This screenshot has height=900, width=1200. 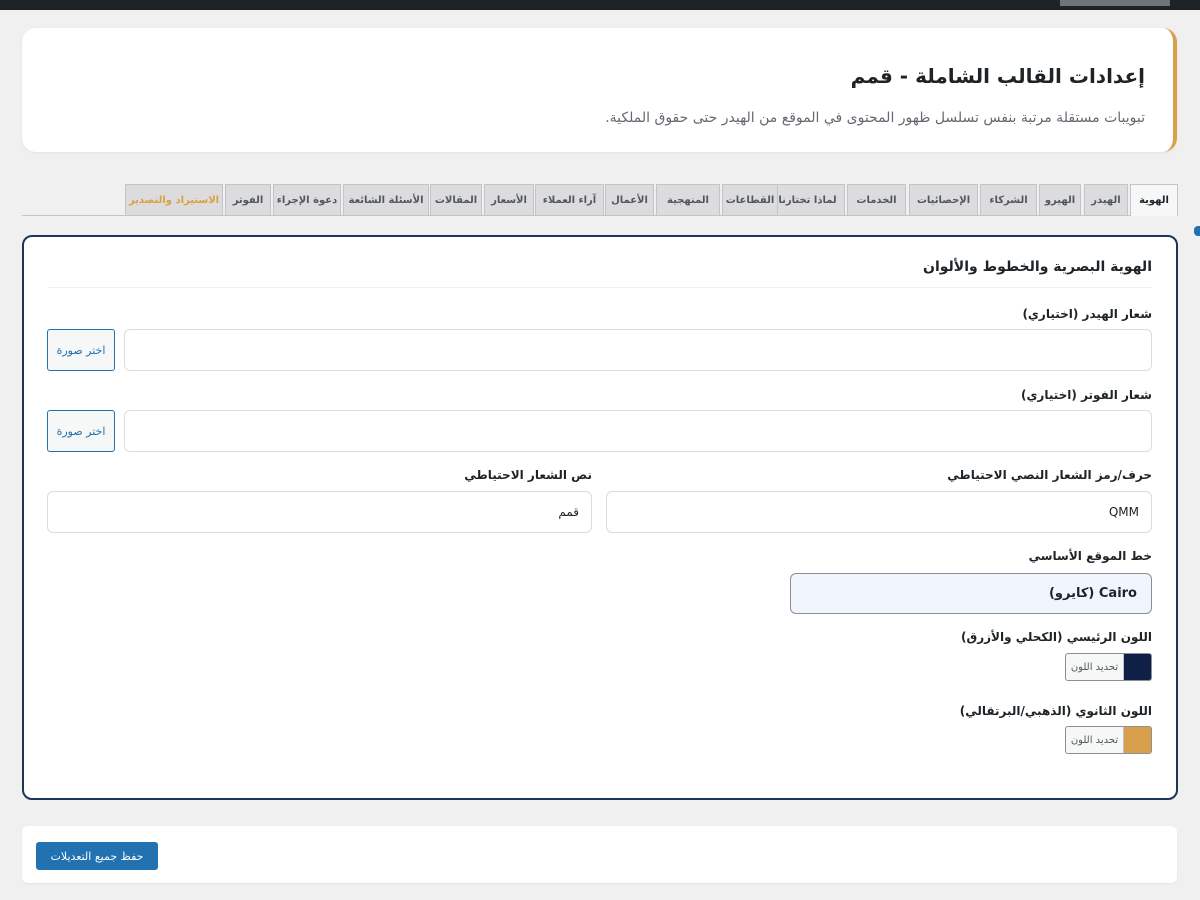 What do you see at coordinates (1106, 199) in the screenshot?
I see `tab-header: الهيدر` at bounding box center [1106, 199].